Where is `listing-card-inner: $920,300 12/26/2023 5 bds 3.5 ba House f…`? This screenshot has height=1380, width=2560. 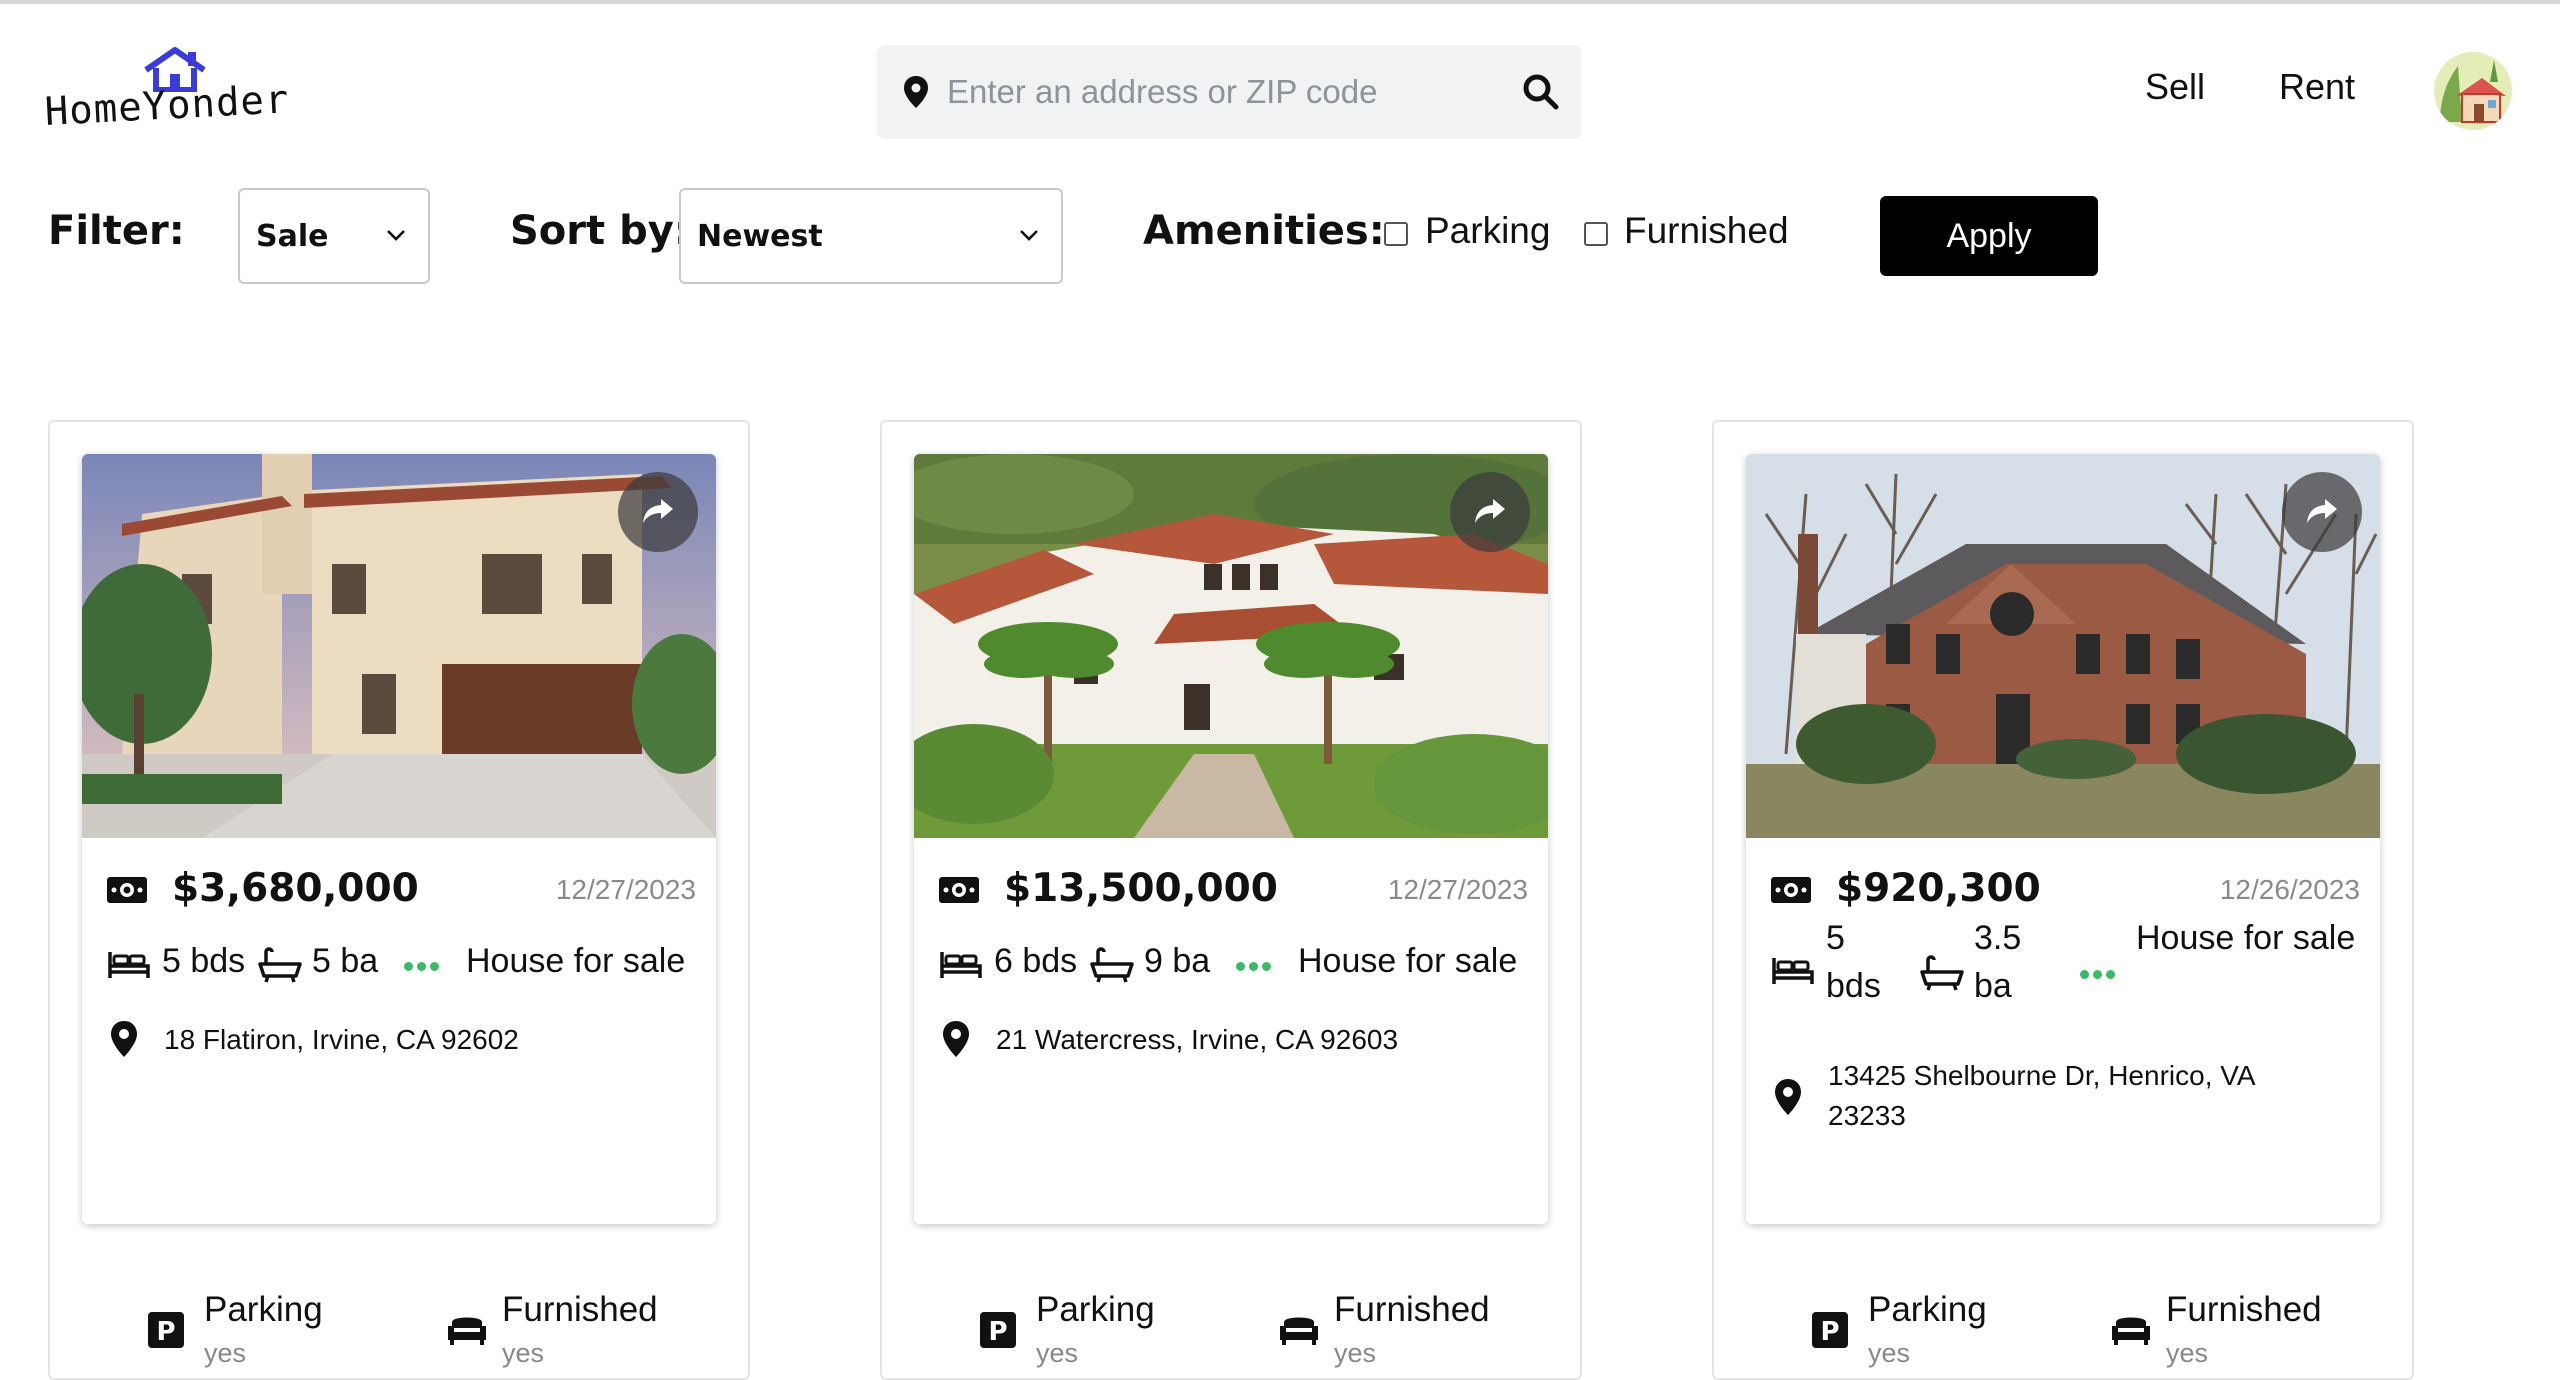 listing-card-inner: $920,300 12/26/2023 5 bds 3.5 ba House f… is located at coordinates (2063, 839).